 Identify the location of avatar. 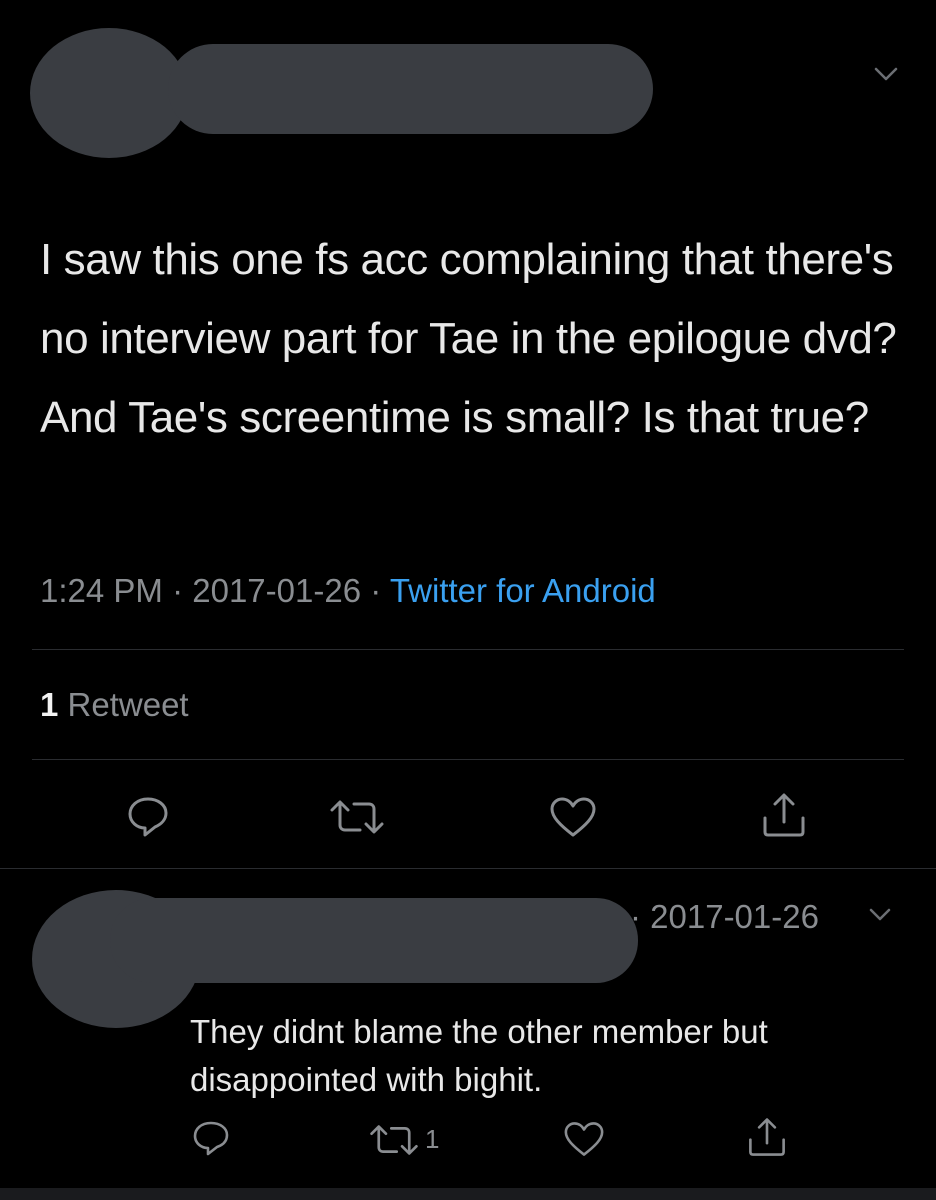
(109, 93).